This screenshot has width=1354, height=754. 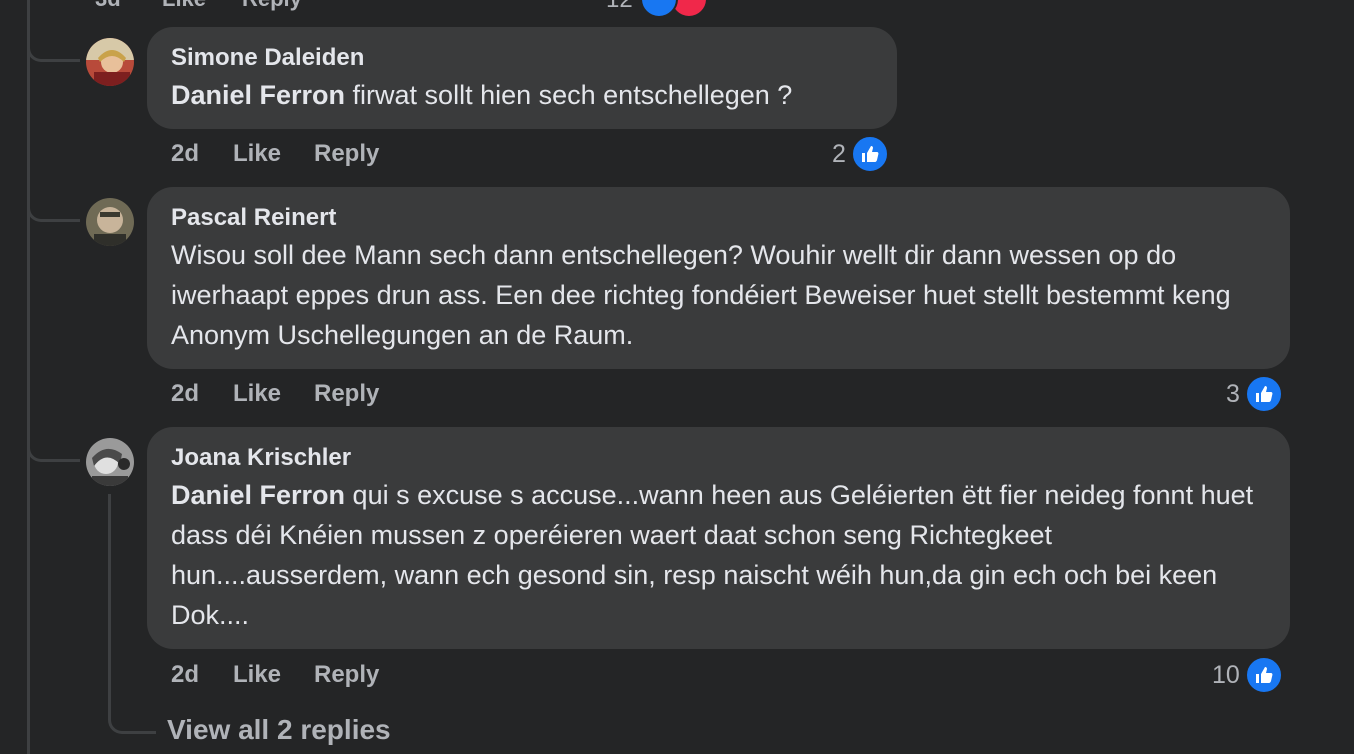 What do you see at coordinates (28, 377) in the screenshot?
I see `thread-line` at bounding box center [28, 377].